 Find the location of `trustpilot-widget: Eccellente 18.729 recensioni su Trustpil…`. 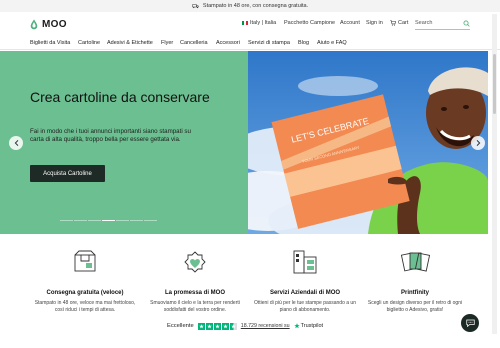

trustpilot-widget: Eccellente 18.729 recensioni su Trustpil… is located at coordinates (245, 326).